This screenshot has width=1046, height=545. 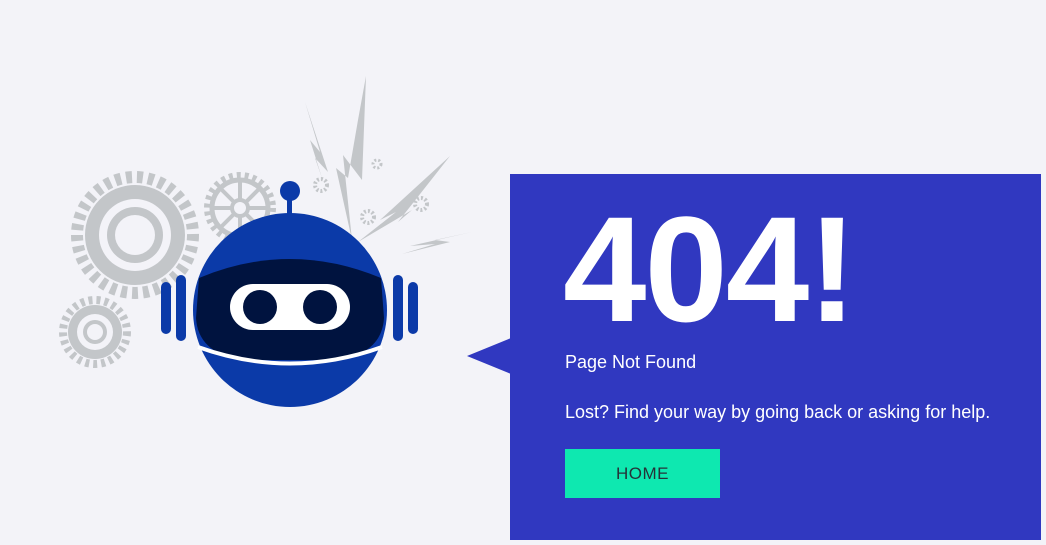 What do you see at coordinates (642, 473) in the screenshot?
I see `home-button: HOME` at bounding box center [642, 473].